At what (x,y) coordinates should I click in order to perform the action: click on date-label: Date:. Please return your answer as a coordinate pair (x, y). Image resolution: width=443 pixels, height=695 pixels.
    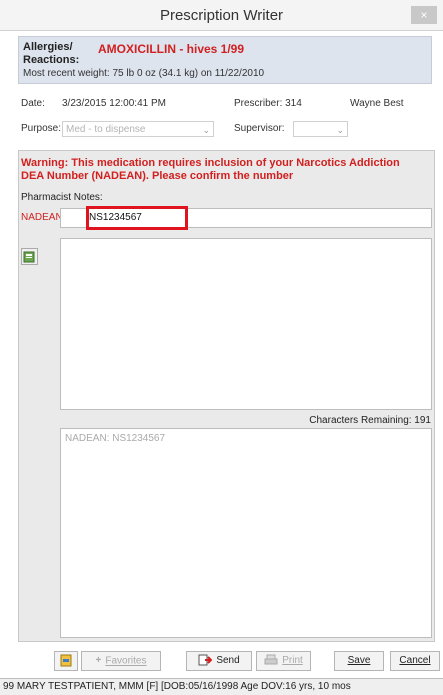
    Looking at the image, I should click on (33, 103).